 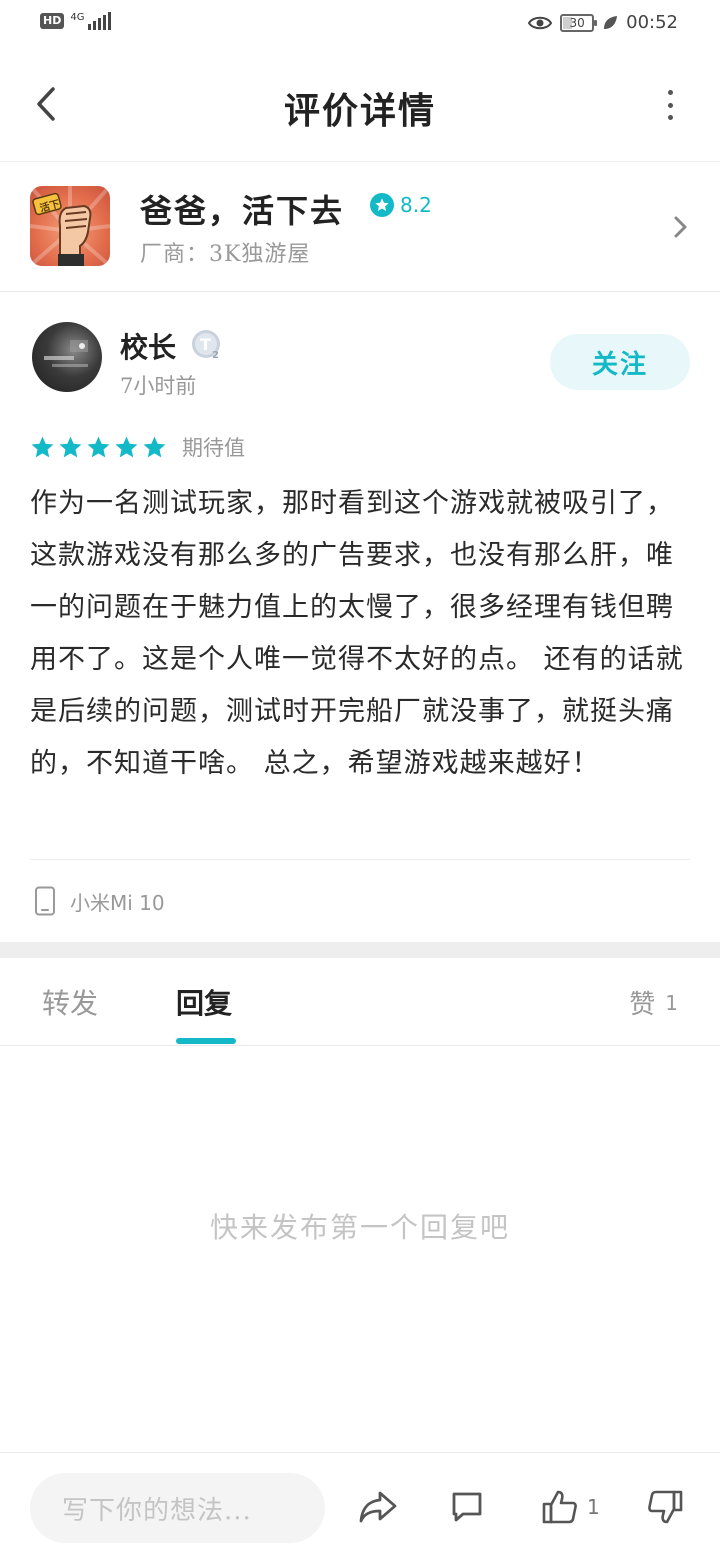 What do you see at coordinates (148, 346) in the screenshot?
I see `user-name: 校长` at bounding box center [148, 346].